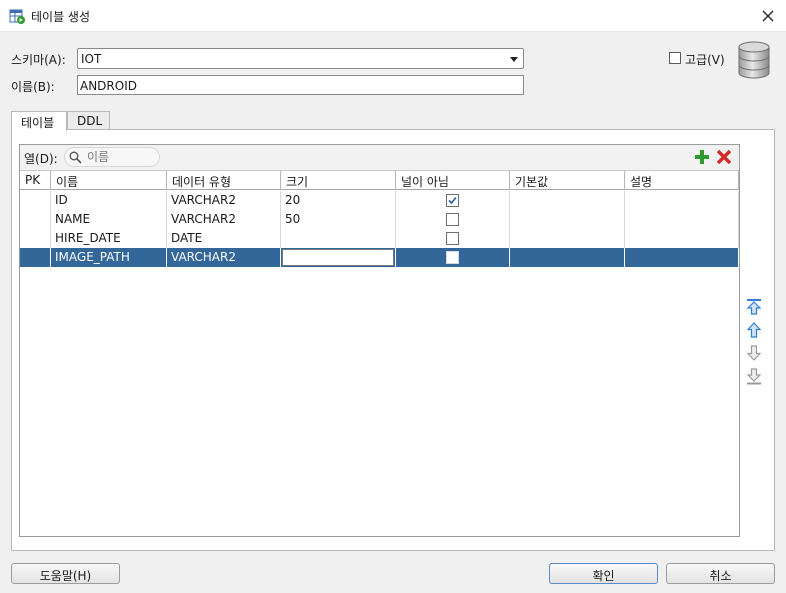  I want to click on title-bar: 테이블 생성, so click(393, 16).